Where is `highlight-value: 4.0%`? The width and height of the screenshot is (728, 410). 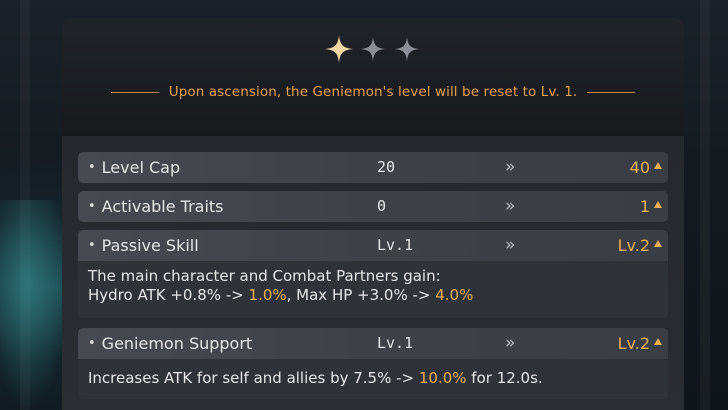
highlight-value: 4.0% is located at coordinates (454, 295).